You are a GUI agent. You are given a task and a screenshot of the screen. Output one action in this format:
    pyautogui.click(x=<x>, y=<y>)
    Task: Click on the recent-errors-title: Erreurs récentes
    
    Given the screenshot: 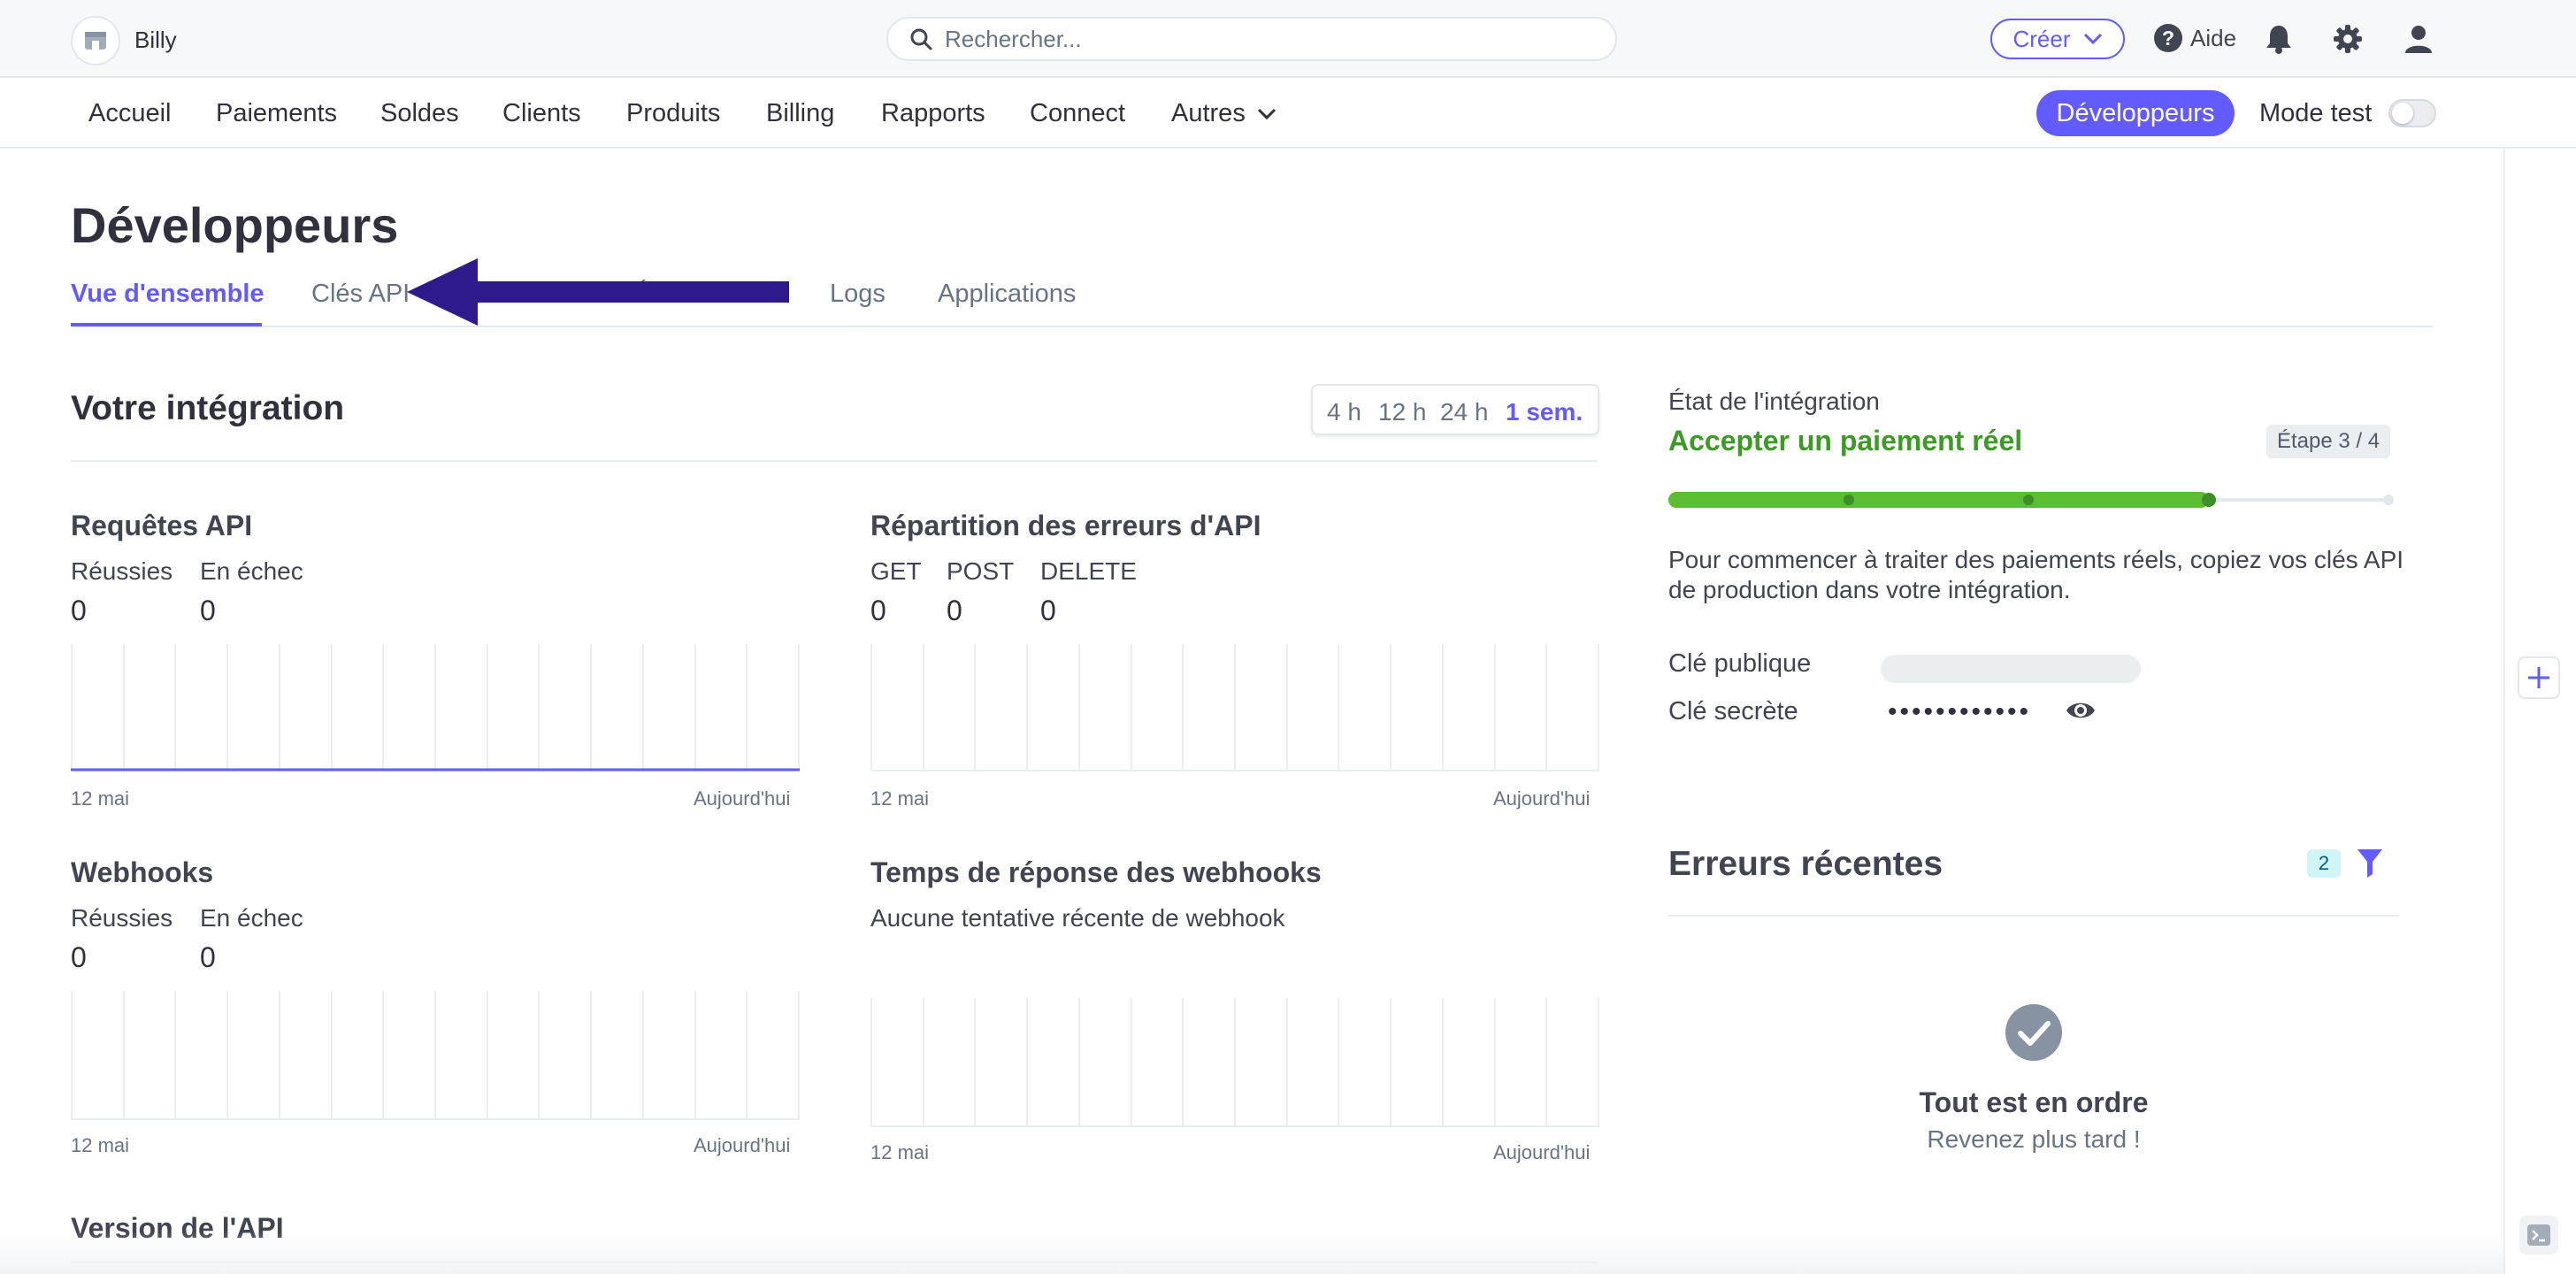 What is the action you would take?
    pyautogui.click(x=1806, y=864)
    